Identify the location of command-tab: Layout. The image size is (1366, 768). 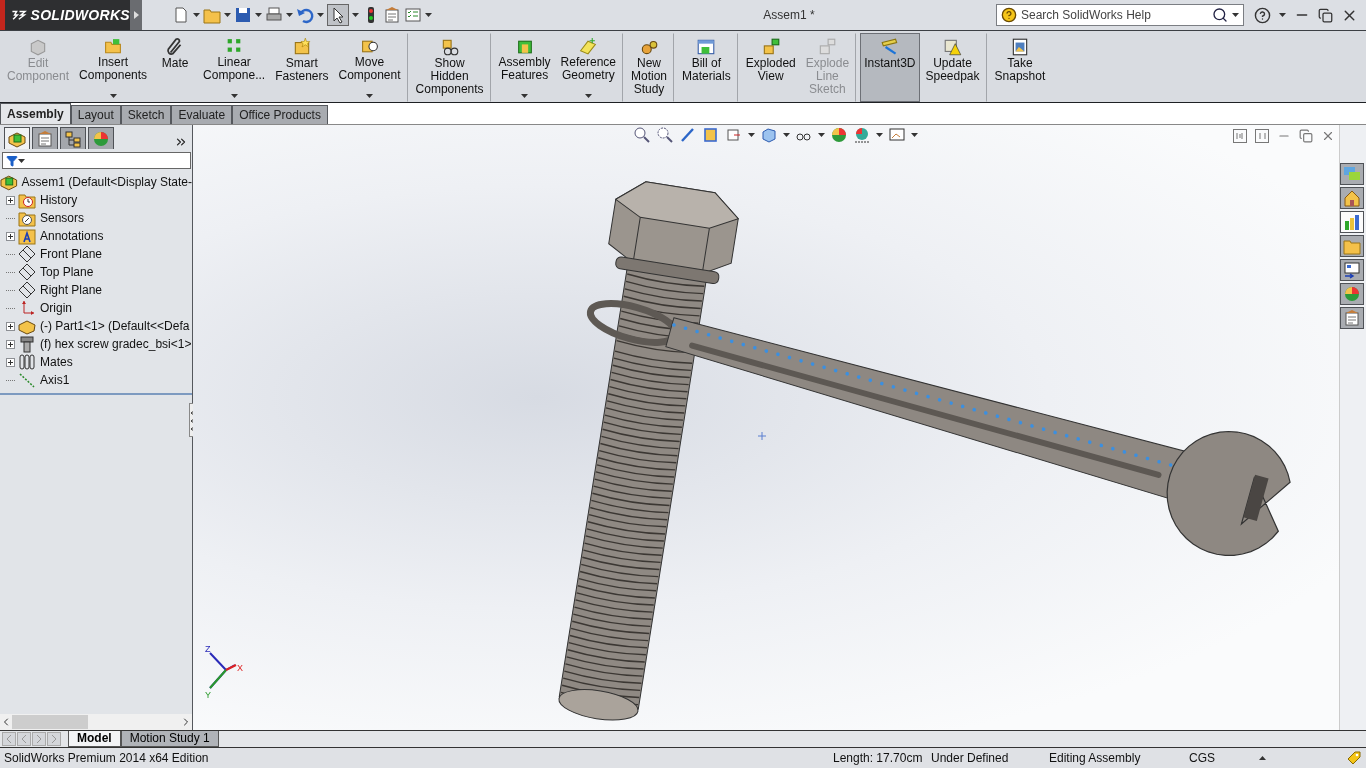
(95, 114).